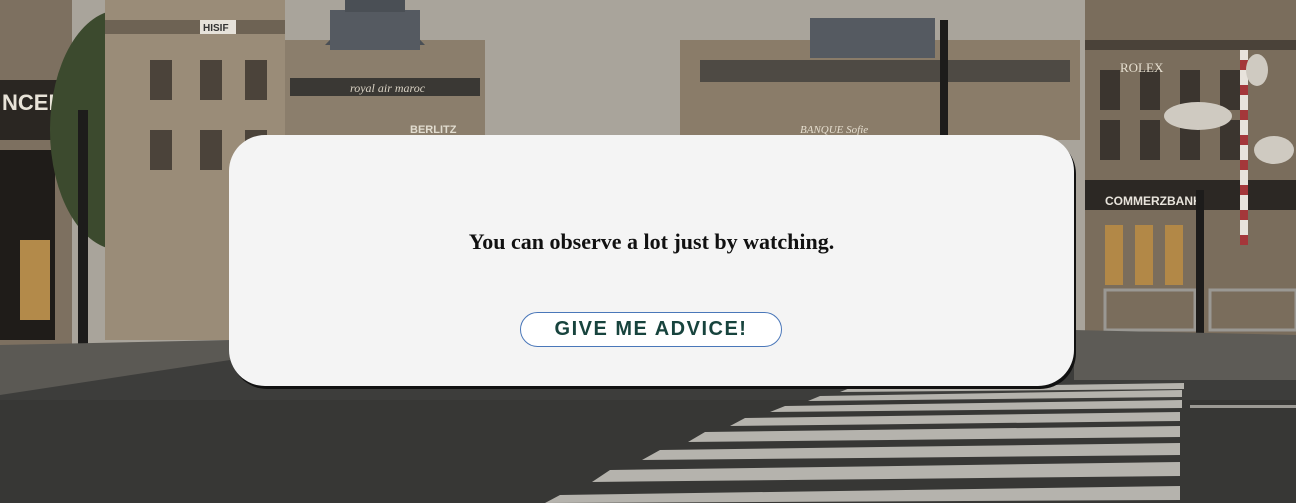  What do you see at coordinates (388, 88) in the screenshot?
I see `royal-sign: royal air maroc` at bounding box center [388, 88].